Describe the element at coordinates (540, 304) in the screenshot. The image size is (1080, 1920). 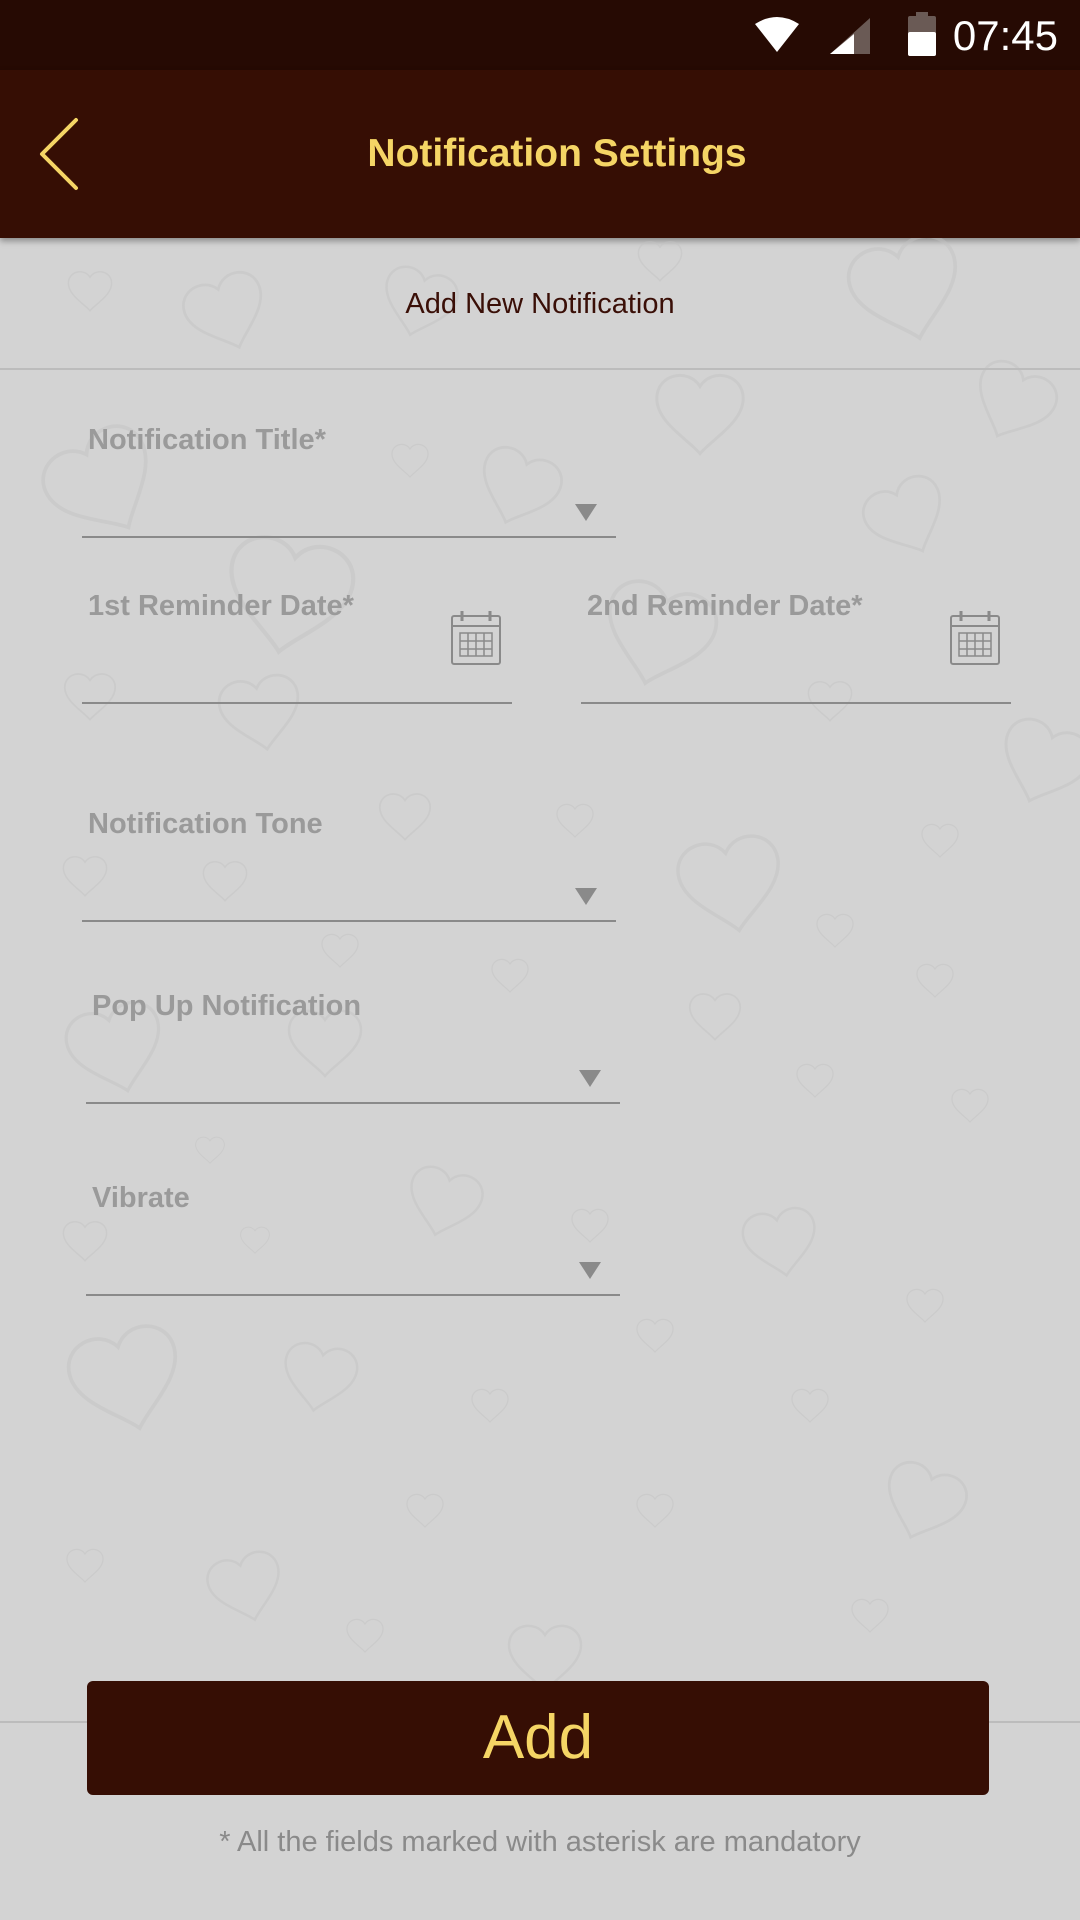
I see `section-subtitle: Add New Notification` at that location.